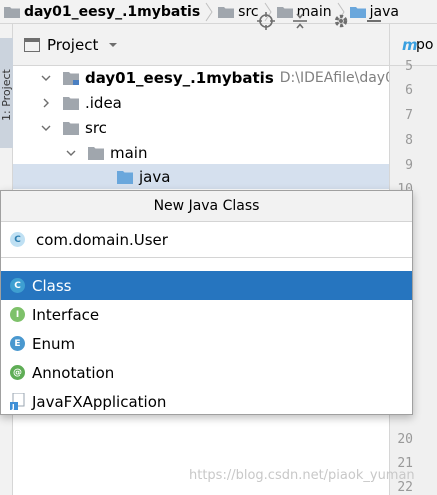  Describe the element at coordinates (54, 343) in the screenshot. I see `kind-label: Enum` at that location.